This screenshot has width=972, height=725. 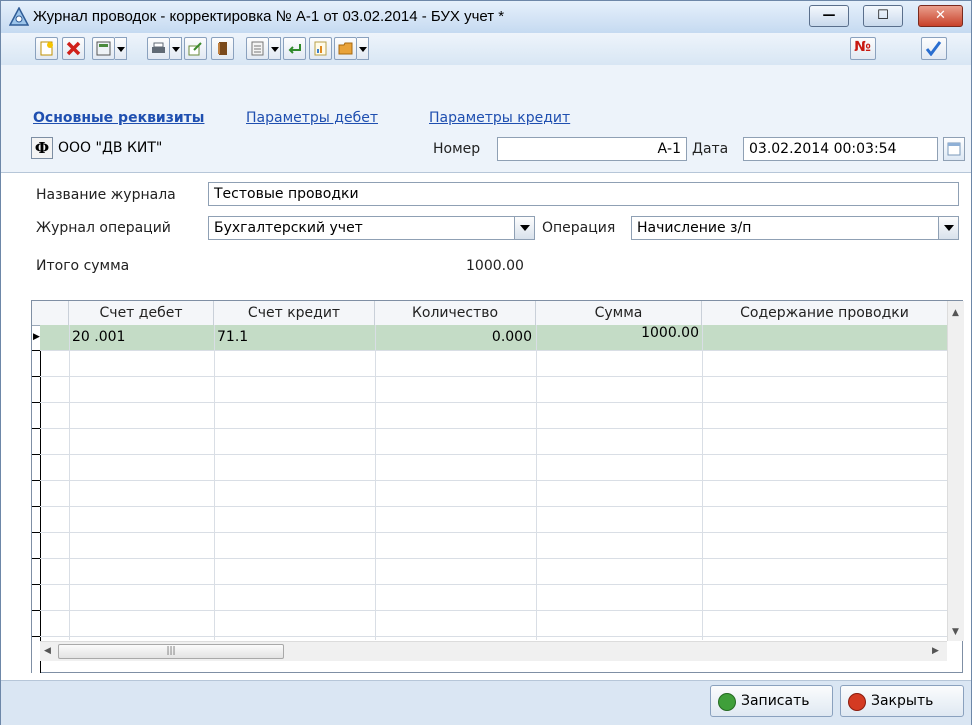 What do you see at coordinates (36, 487) in the screenshot?
I see `row-indicator-column` at bounding box center [36, 487].